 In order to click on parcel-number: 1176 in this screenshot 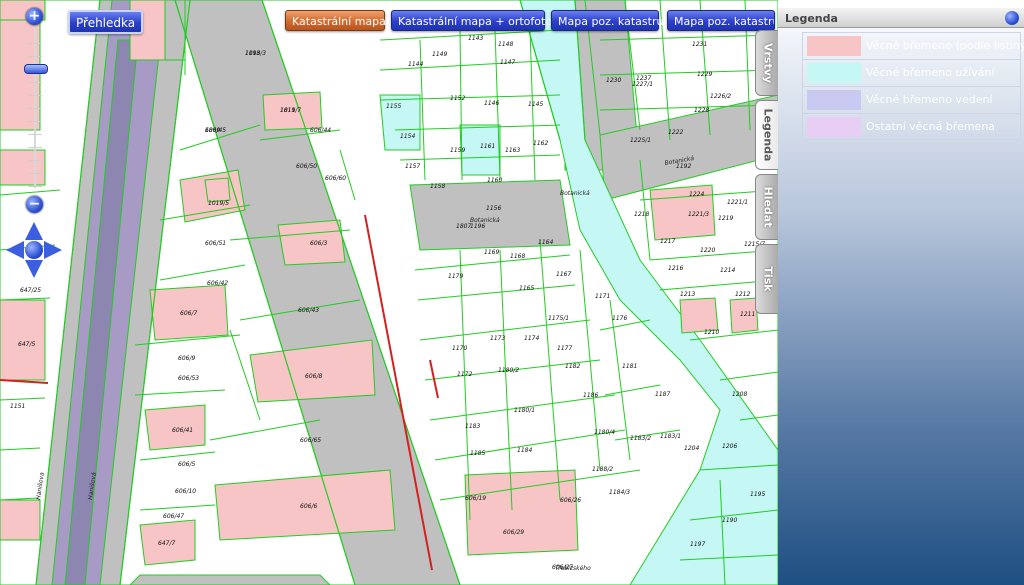, I will do `click(619, 318)`.